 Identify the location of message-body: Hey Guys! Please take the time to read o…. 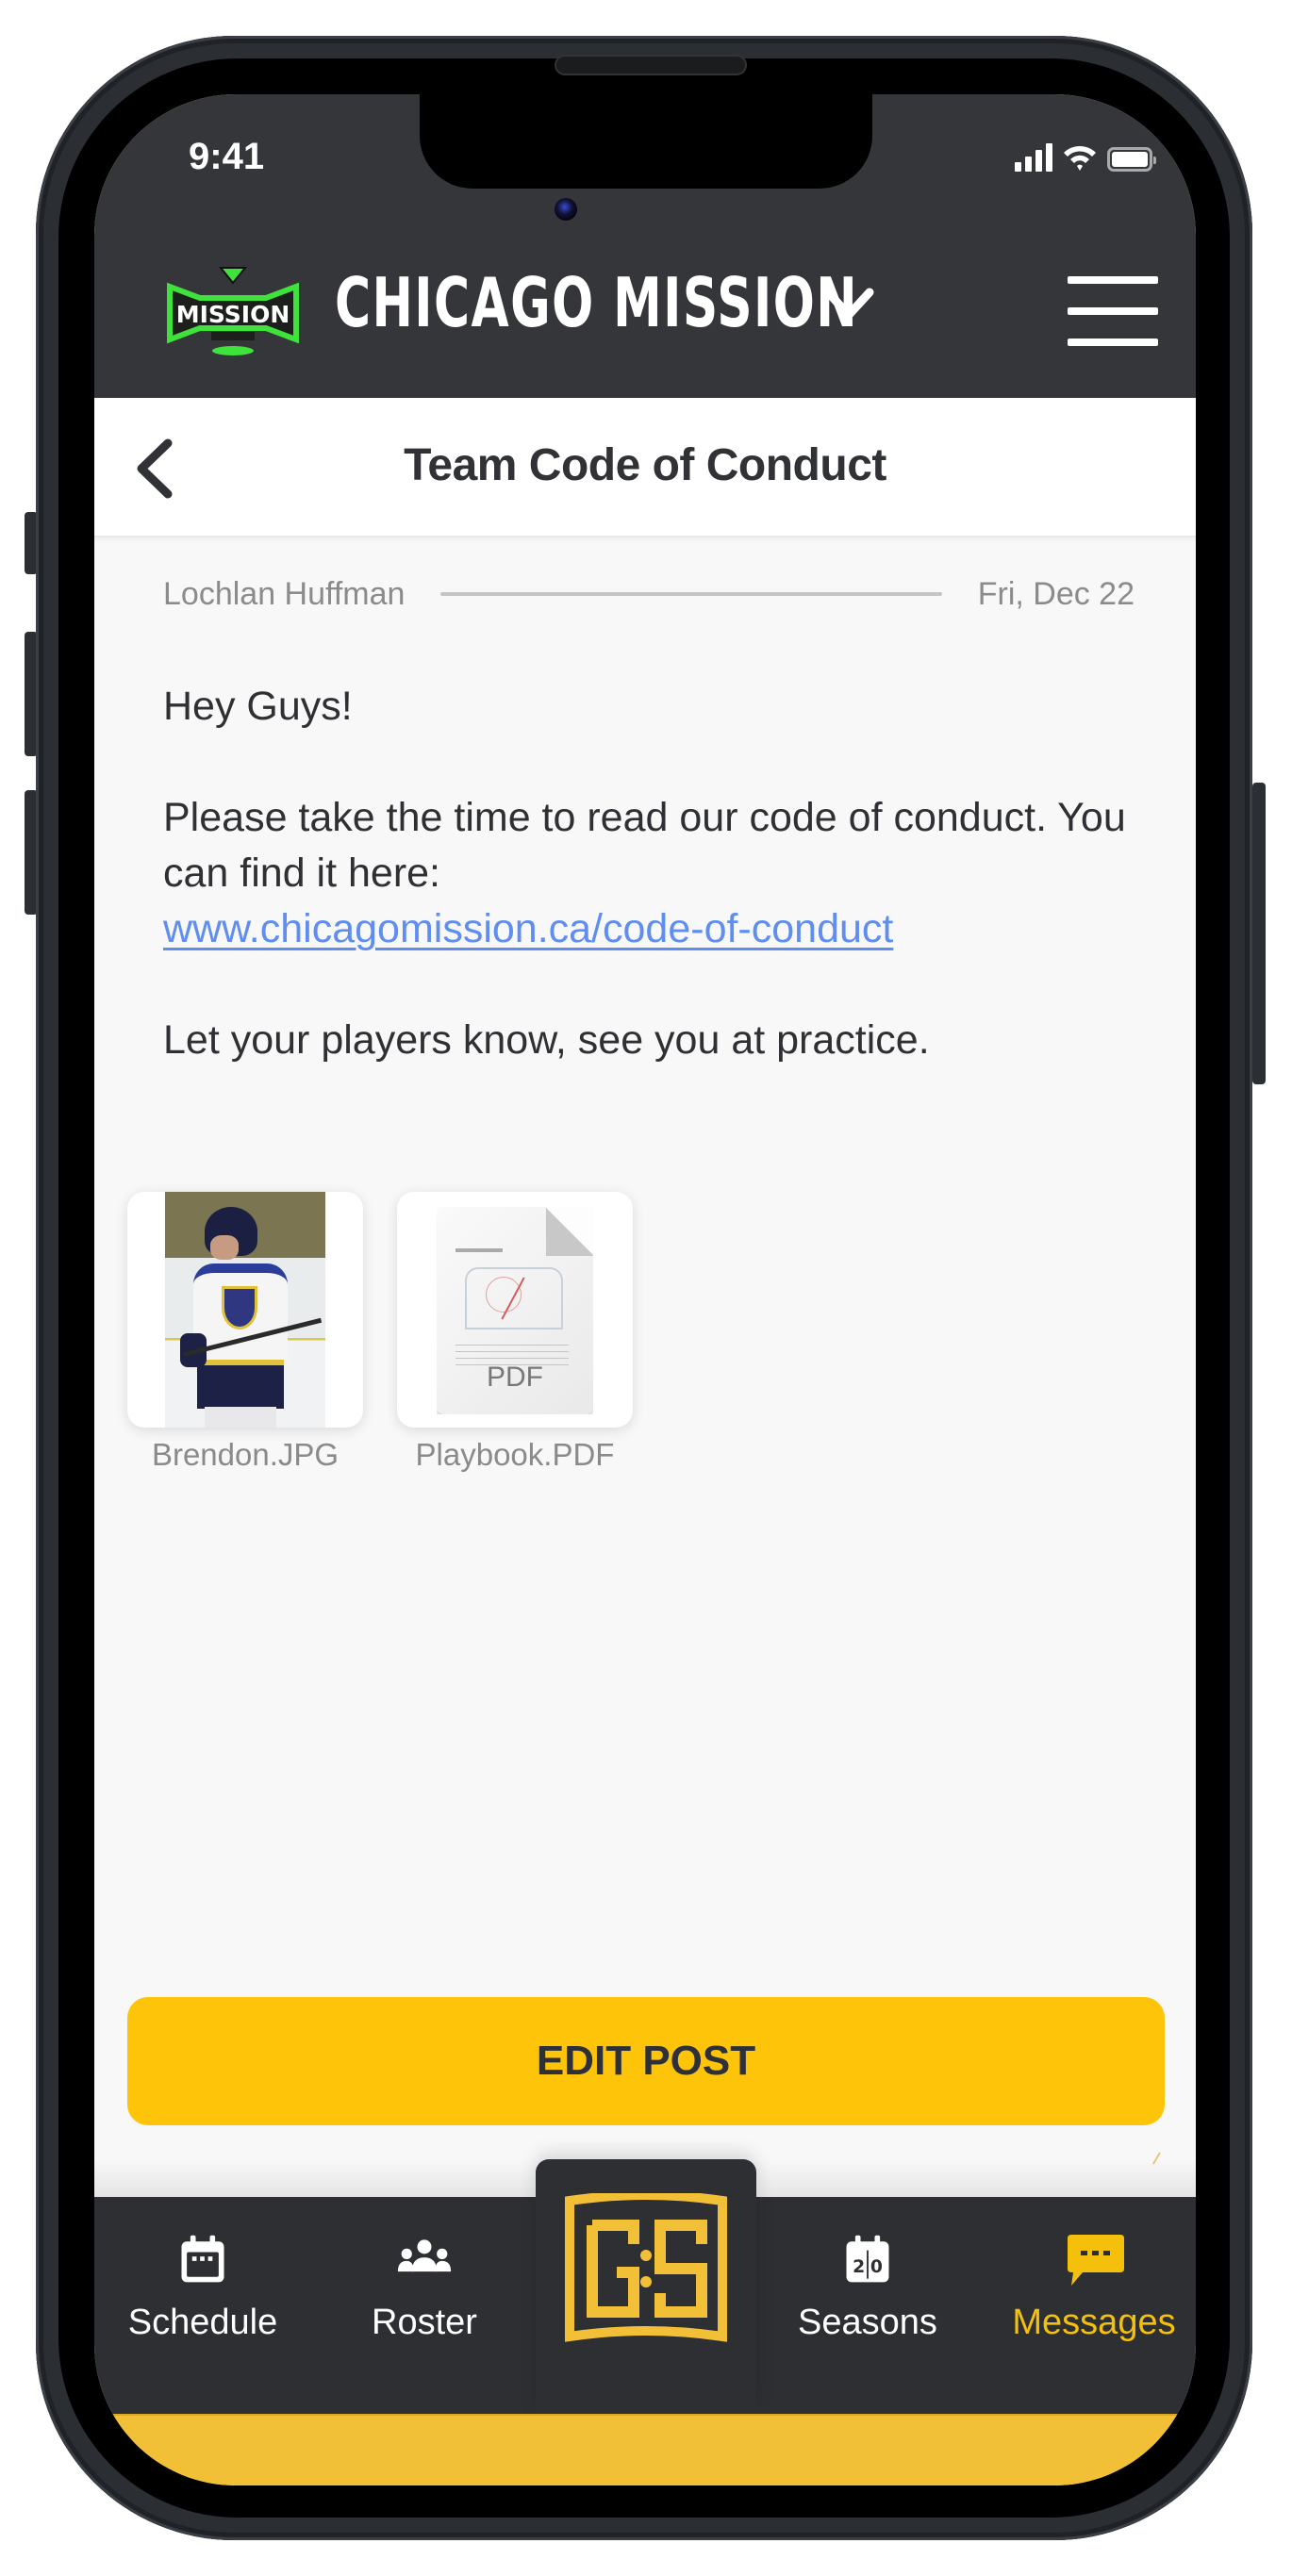
(653, 901).